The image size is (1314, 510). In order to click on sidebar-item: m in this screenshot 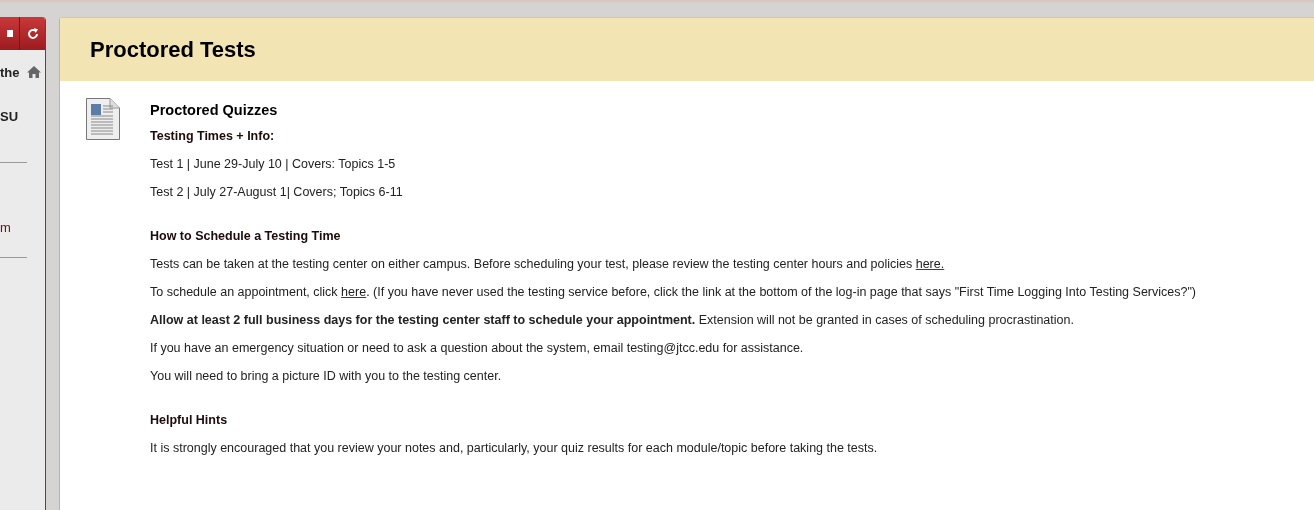, I will do `click(5, 227)`.